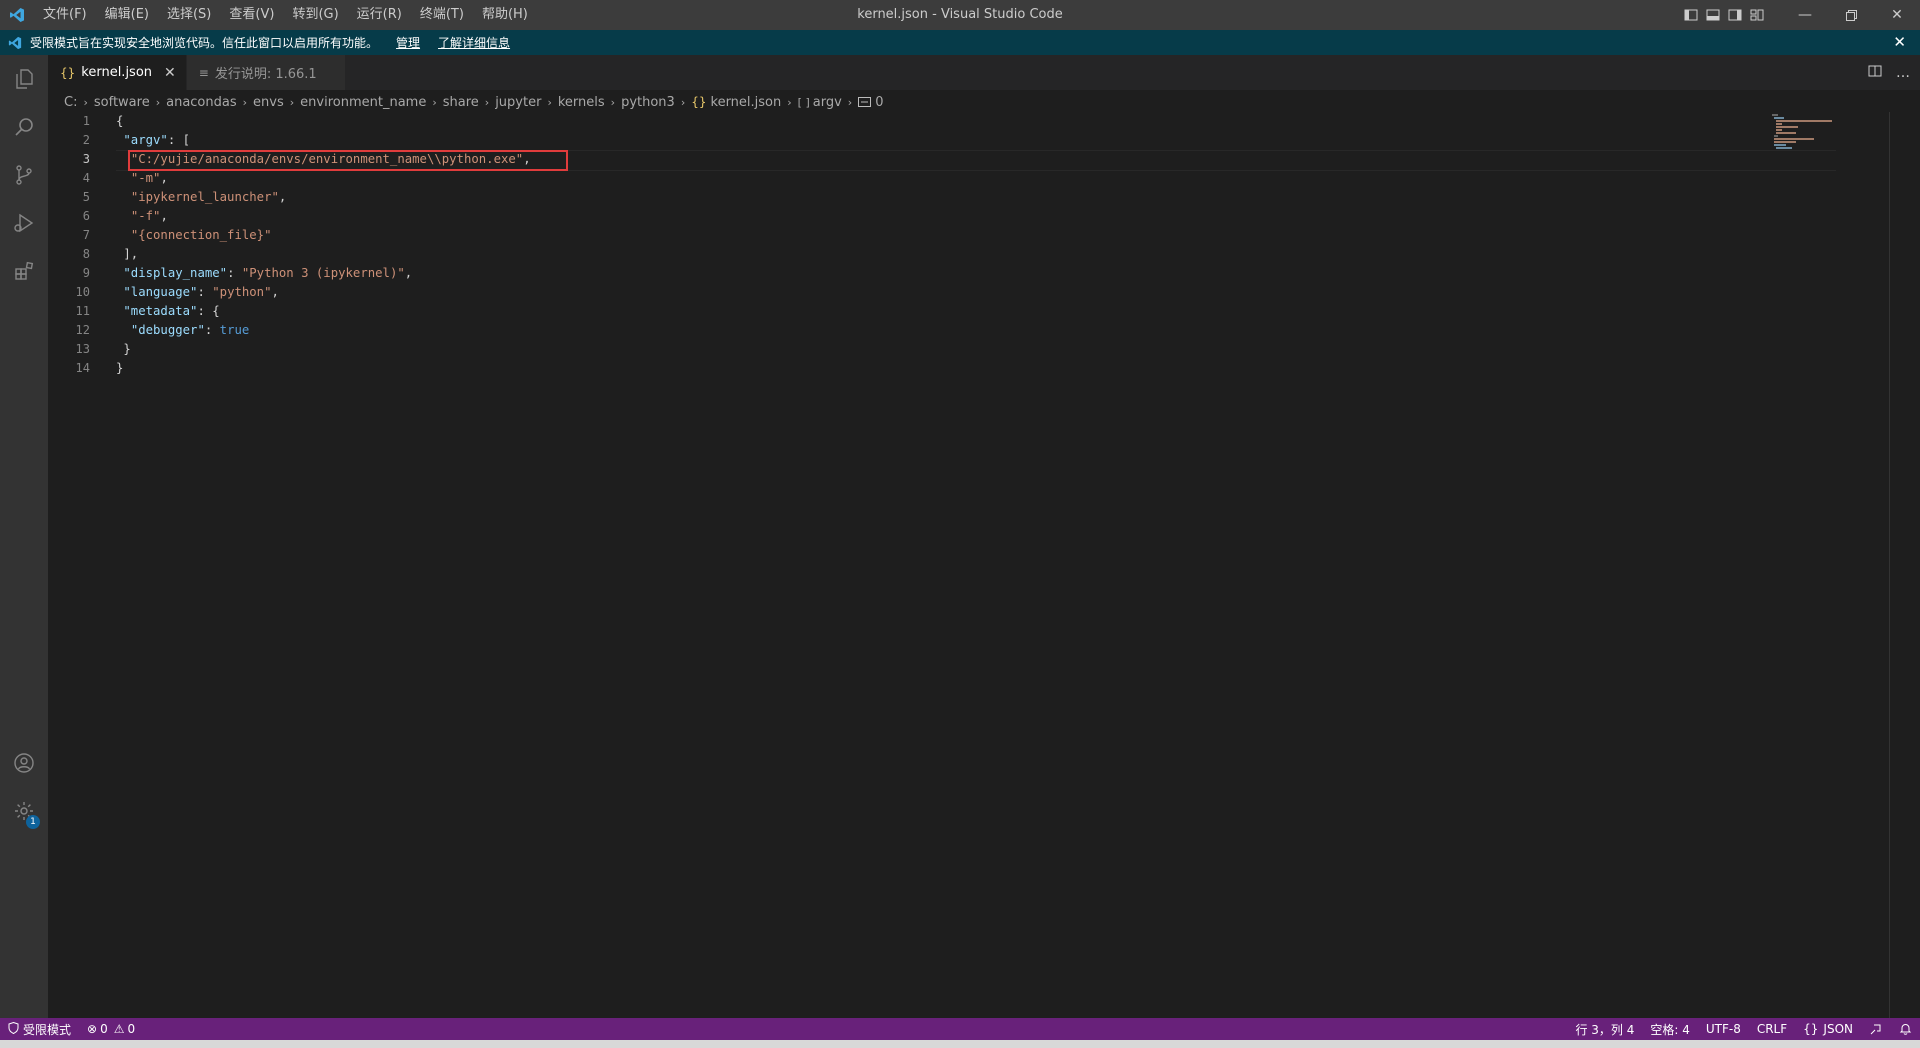 This screenshot has height=1048, width=1920. What do you see at coordinates (1905, 1029) in the screenshot?
I see `notifications-bell-icon` at bounding box center [1905, 1029].